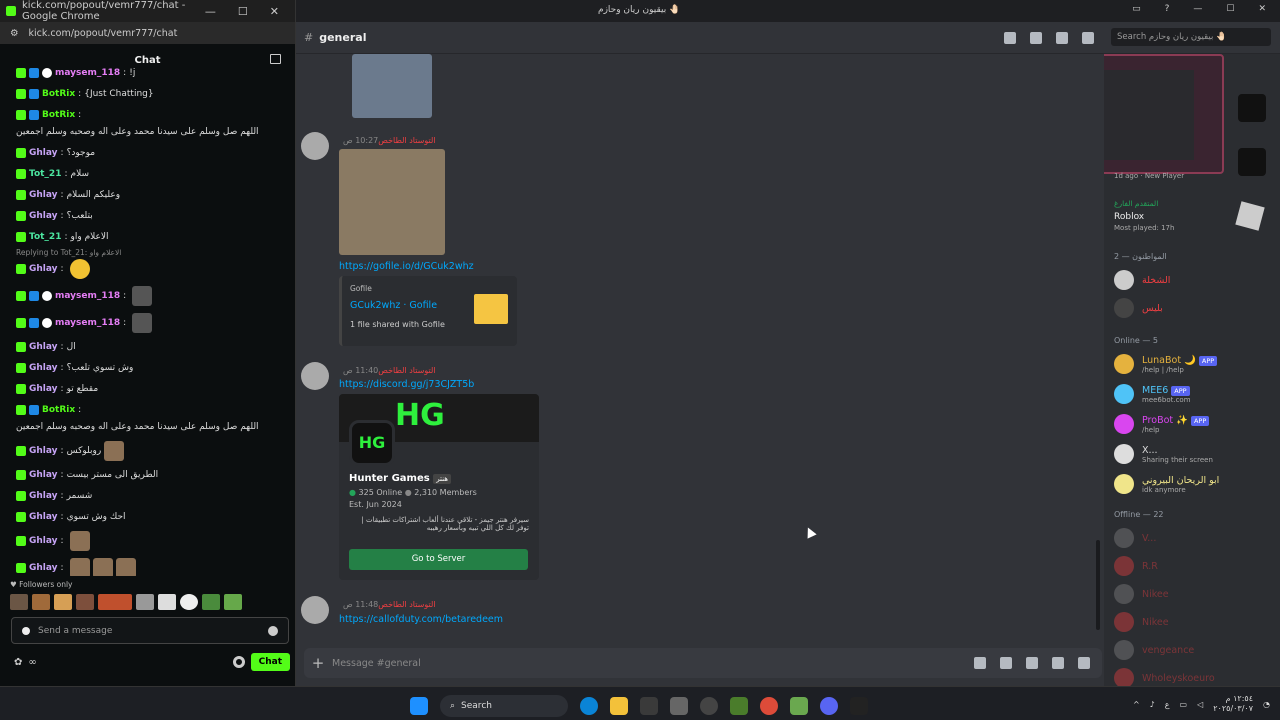 This screenshot has height=720, width=1280. What do you see at coordinates (438, 559) in the screenshot?
I see `go-to-server-button: Go to Server` at bounding box center [438, 559].